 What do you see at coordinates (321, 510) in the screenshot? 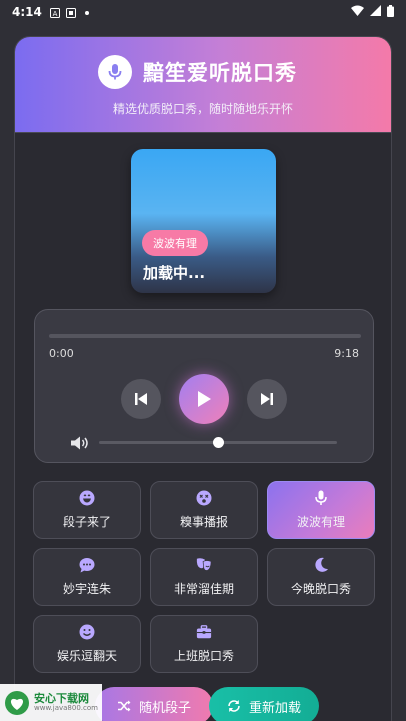
I see `category-button: 波波有理` at bounding box center [321, 510].